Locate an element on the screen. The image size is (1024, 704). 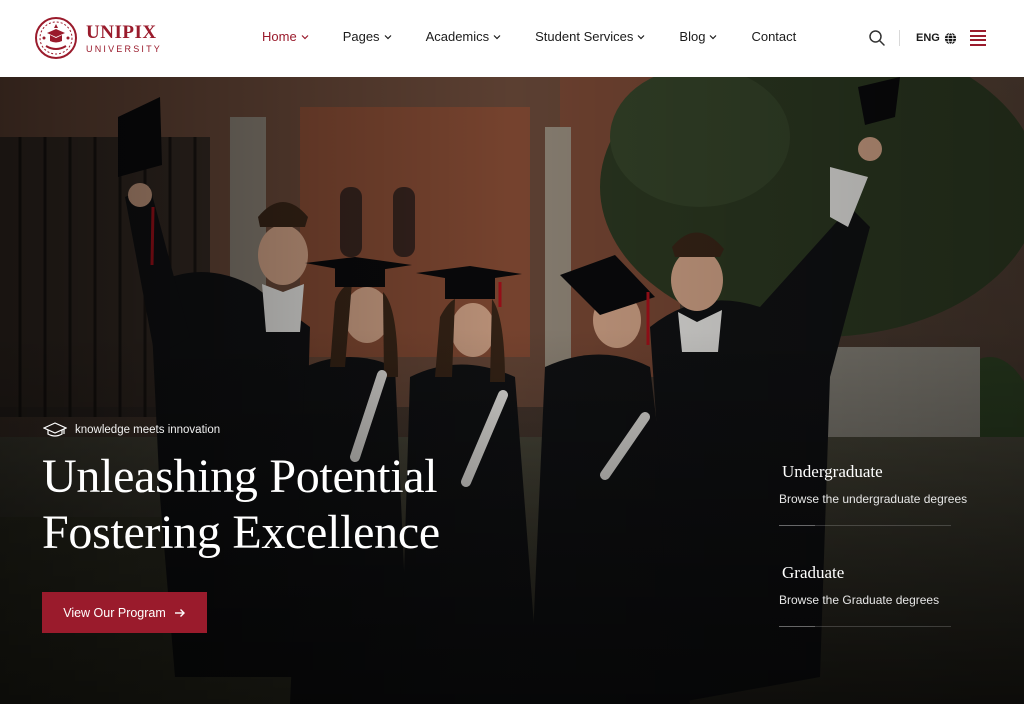
view-program-label: View Our Program is located at coordinates (114, 612).